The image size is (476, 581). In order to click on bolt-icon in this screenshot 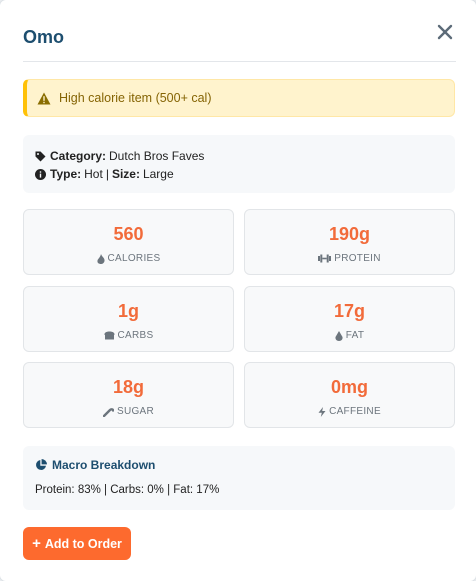, I will do `click(322, 411)`.